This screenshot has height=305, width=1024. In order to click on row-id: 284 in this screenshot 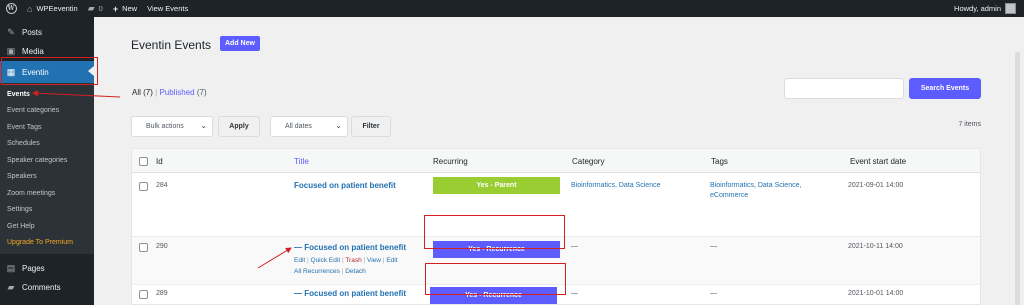, I will do `click(162, 185)`.